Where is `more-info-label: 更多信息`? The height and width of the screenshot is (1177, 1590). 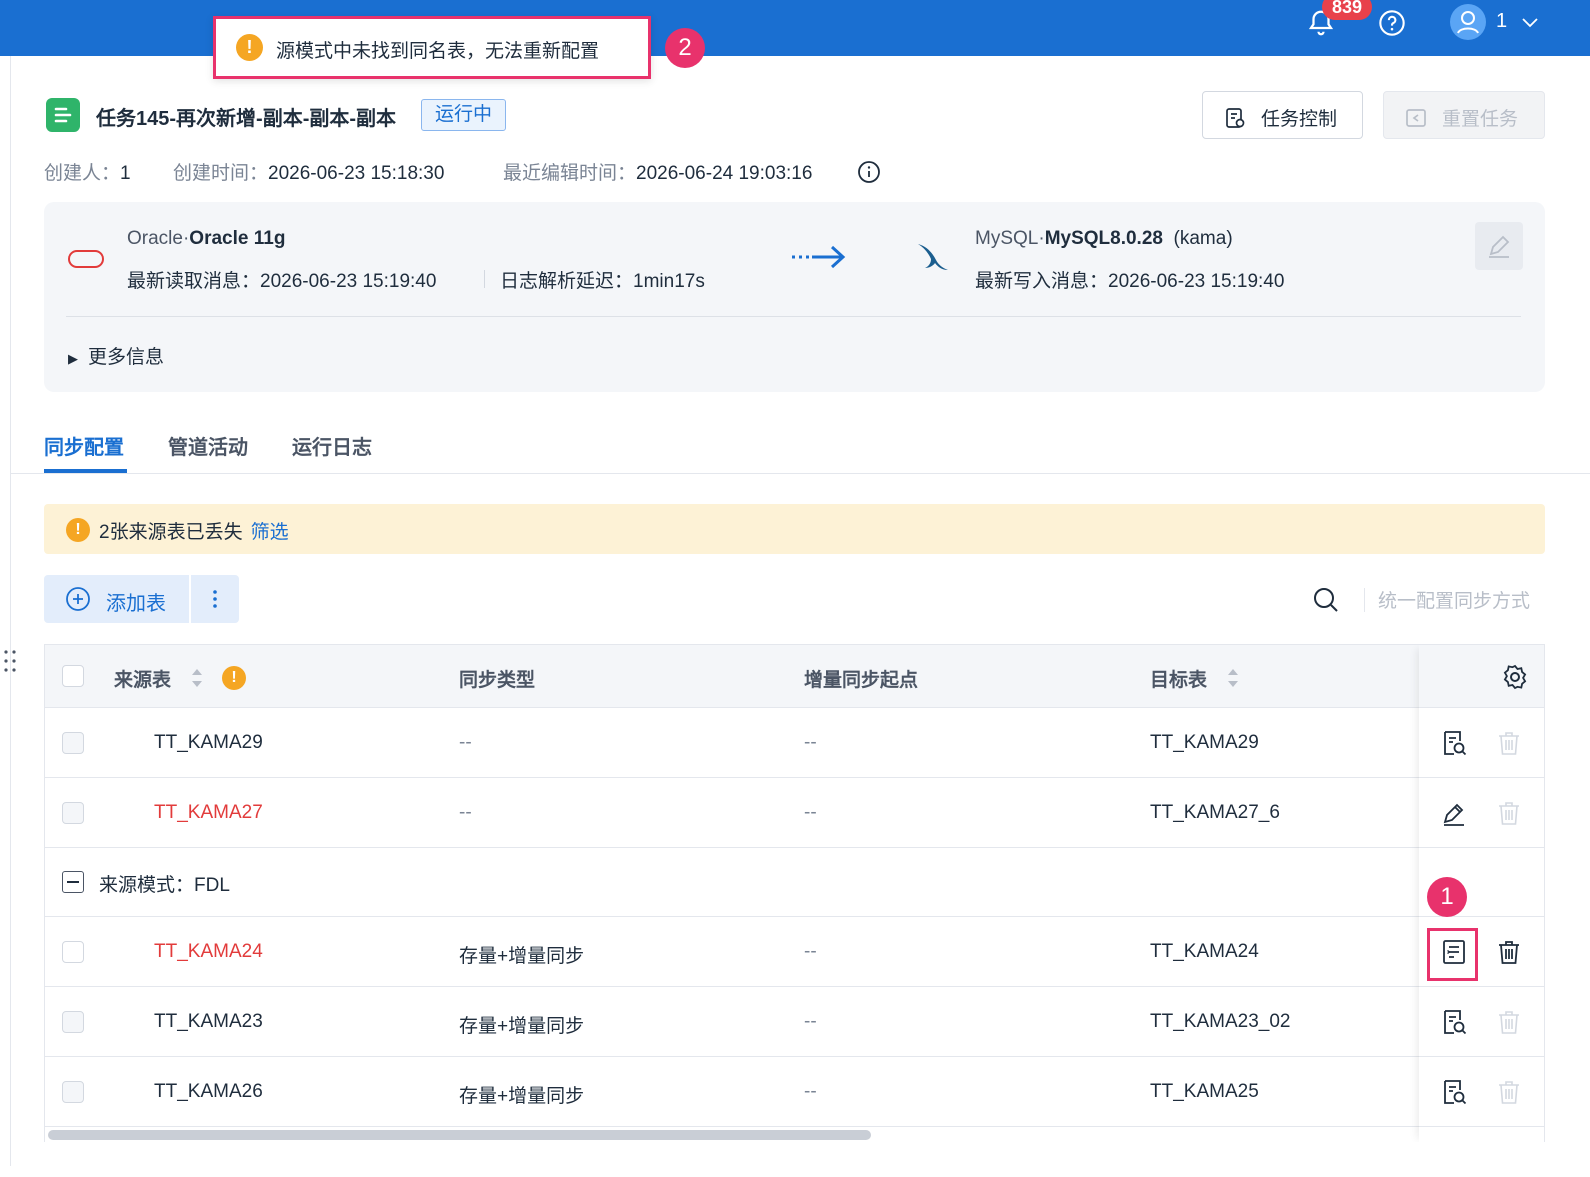 more-info-label: 更多信息 is located at coordinates (126, 357).